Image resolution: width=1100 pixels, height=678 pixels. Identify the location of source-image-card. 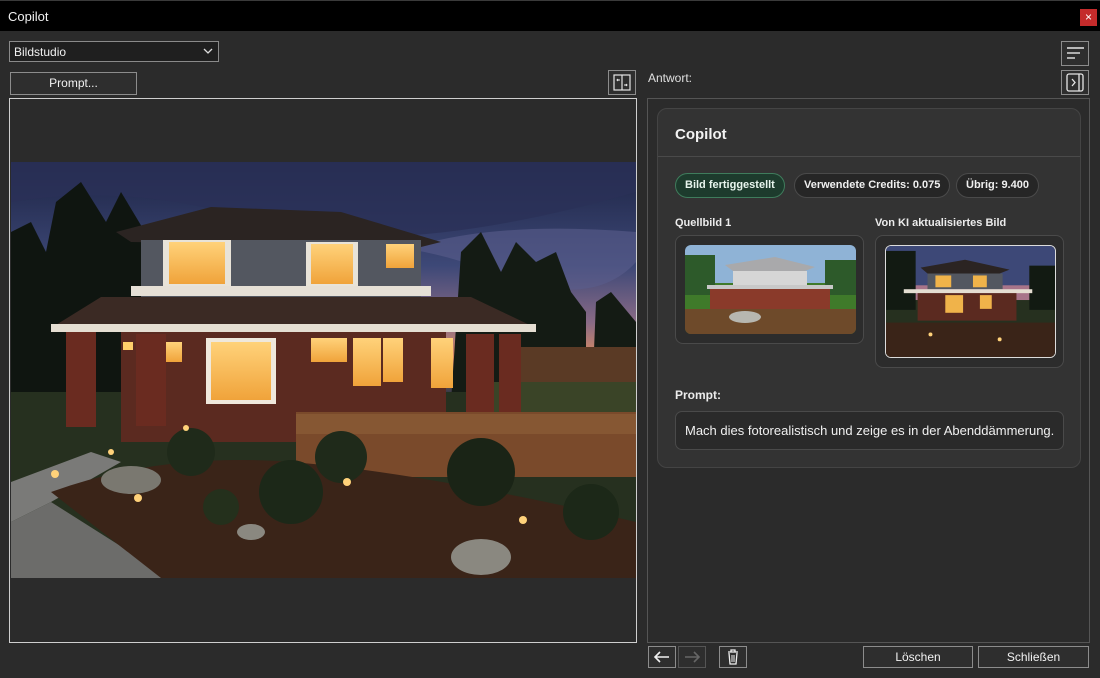
(769, 289).